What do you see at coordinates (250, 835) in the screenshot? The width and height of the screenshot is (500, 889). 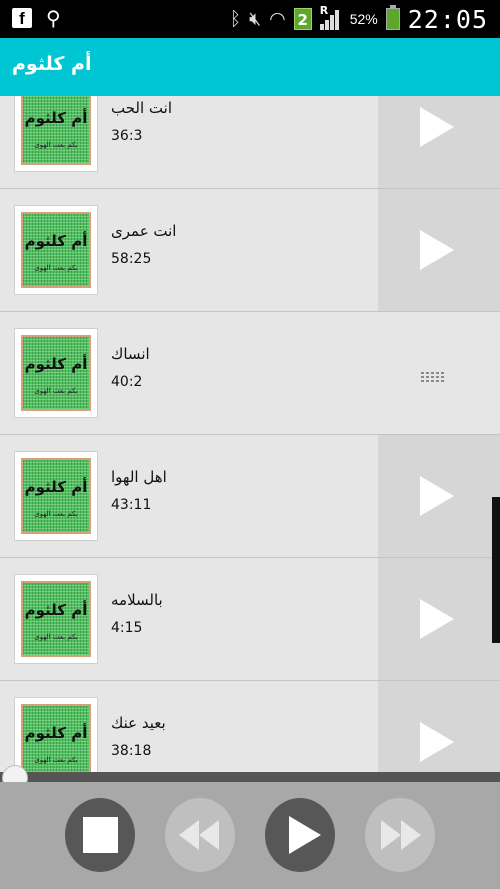 I see `player-controls` at bounding box center [250, 835].